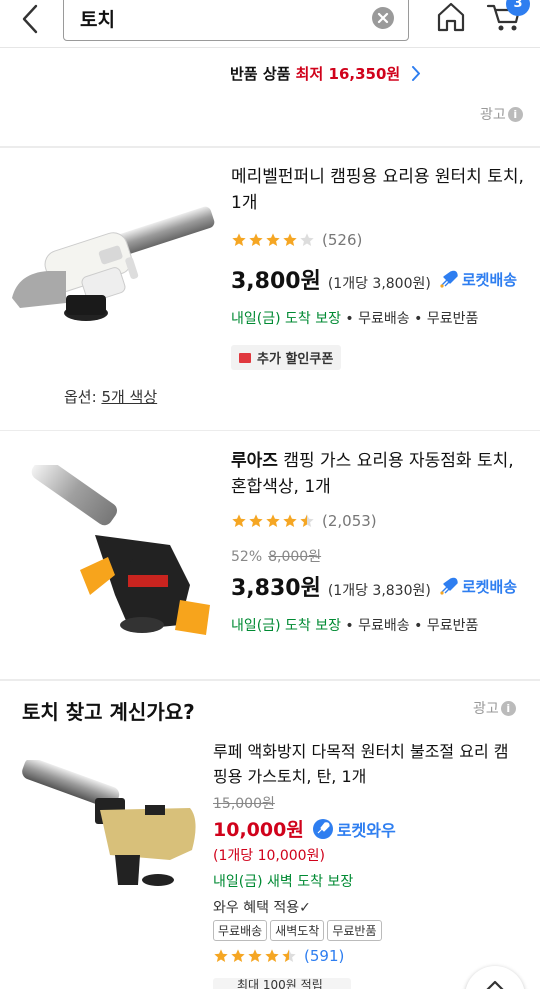 This screenshot has width=540, height=989. I want to click on chevron-right-icon, so click(416, 73).